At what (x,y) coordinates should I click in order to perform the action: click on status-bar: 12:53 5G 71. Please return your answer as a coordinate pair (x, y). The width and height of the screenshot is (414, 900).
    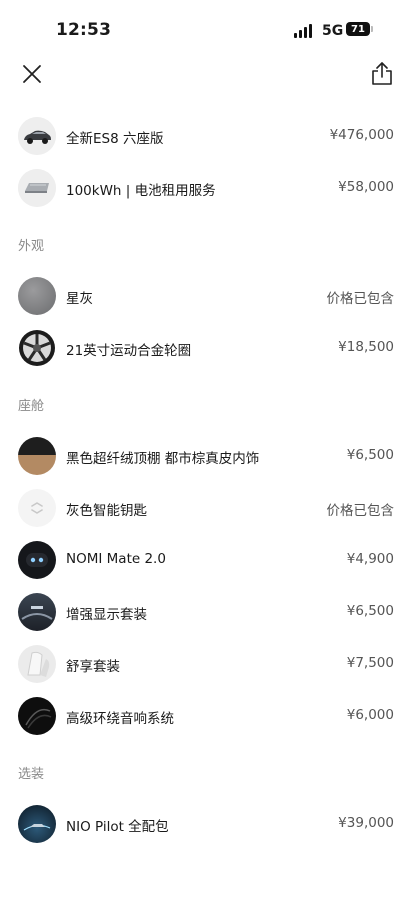
    Looking at the image, I should click on (207, 31).